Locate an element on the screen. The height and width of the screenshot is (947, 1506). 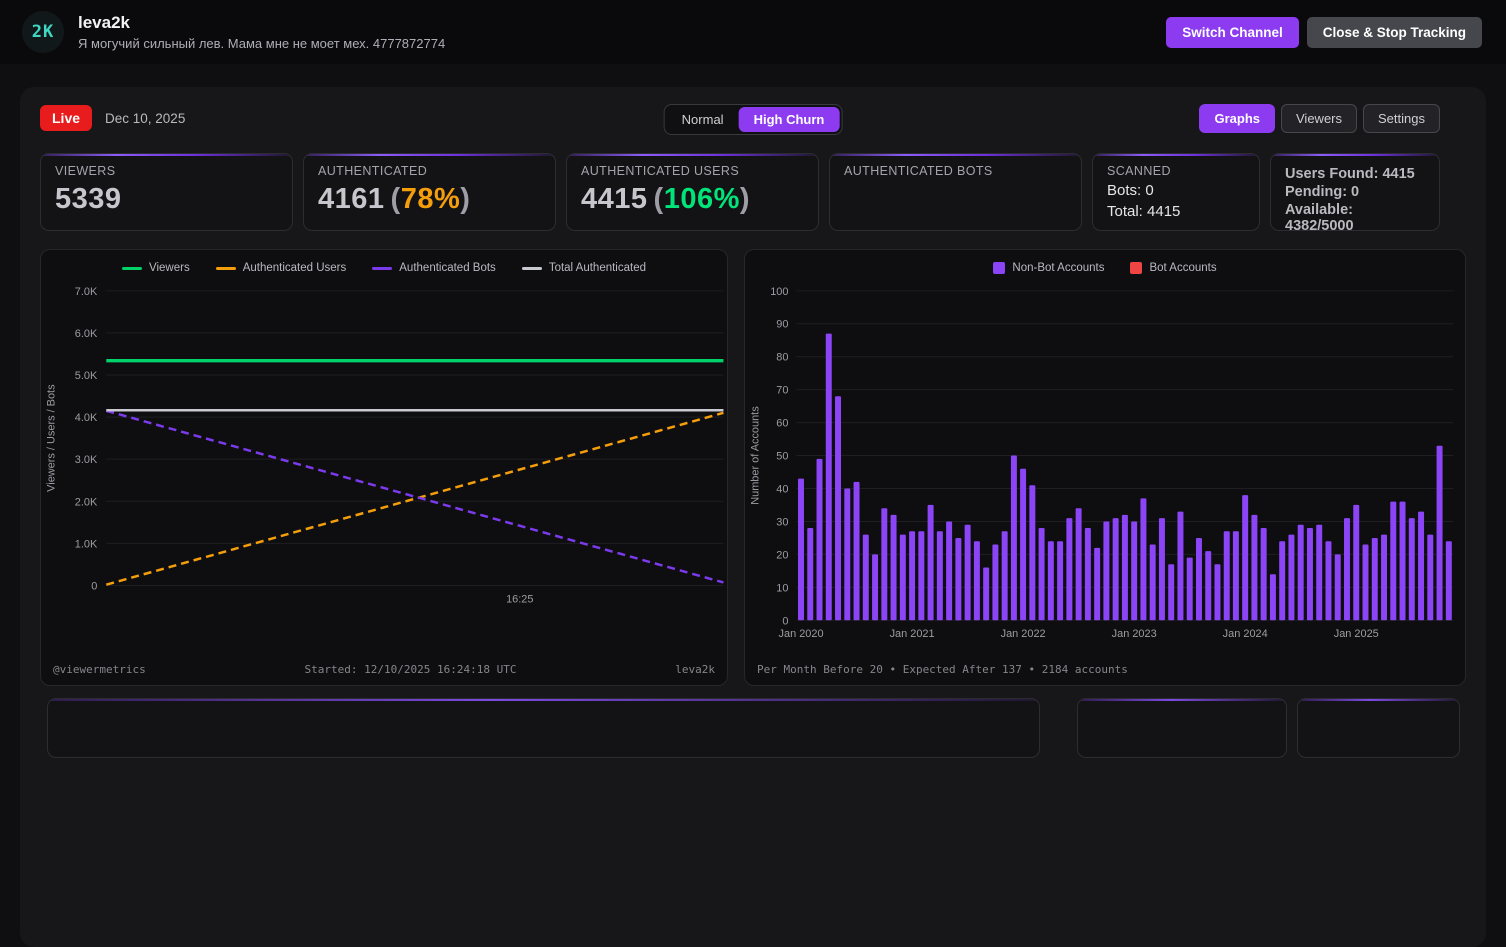
channel-avatar: 2K is located at coordinates (43, 32).